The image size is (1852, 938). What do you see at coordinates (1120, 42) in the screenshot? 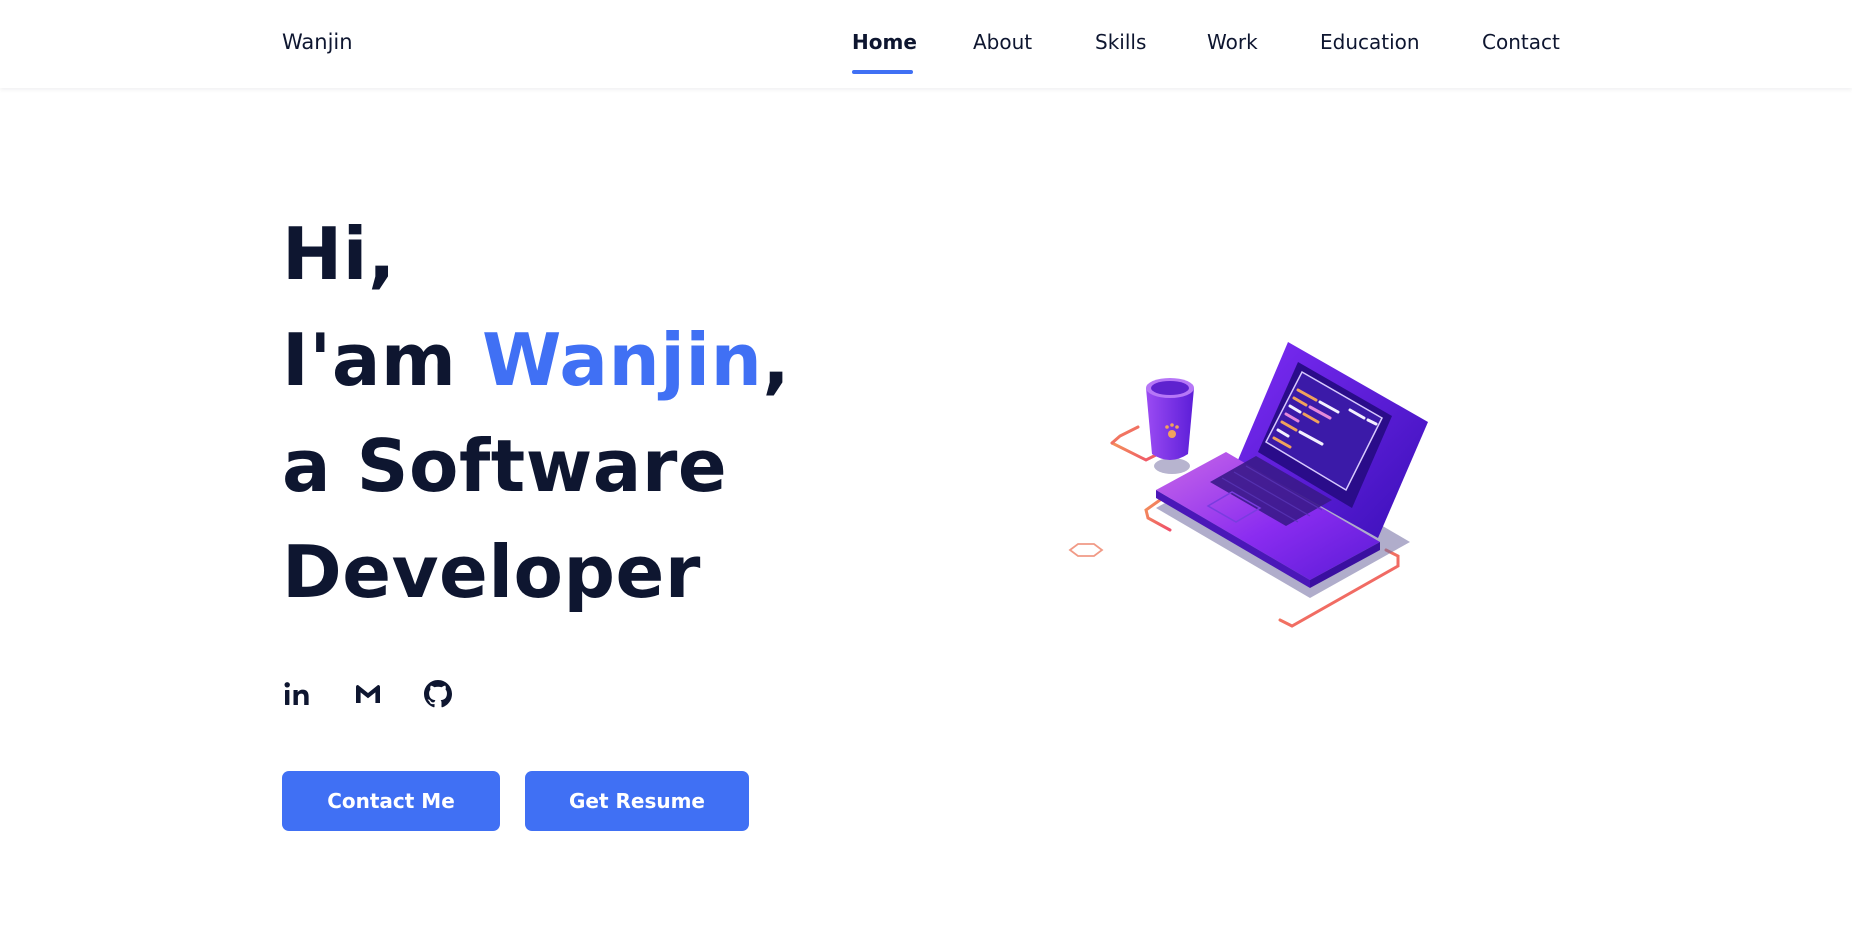
I see `nav-item-skills: Skills` at bounding box center [1120, 42].